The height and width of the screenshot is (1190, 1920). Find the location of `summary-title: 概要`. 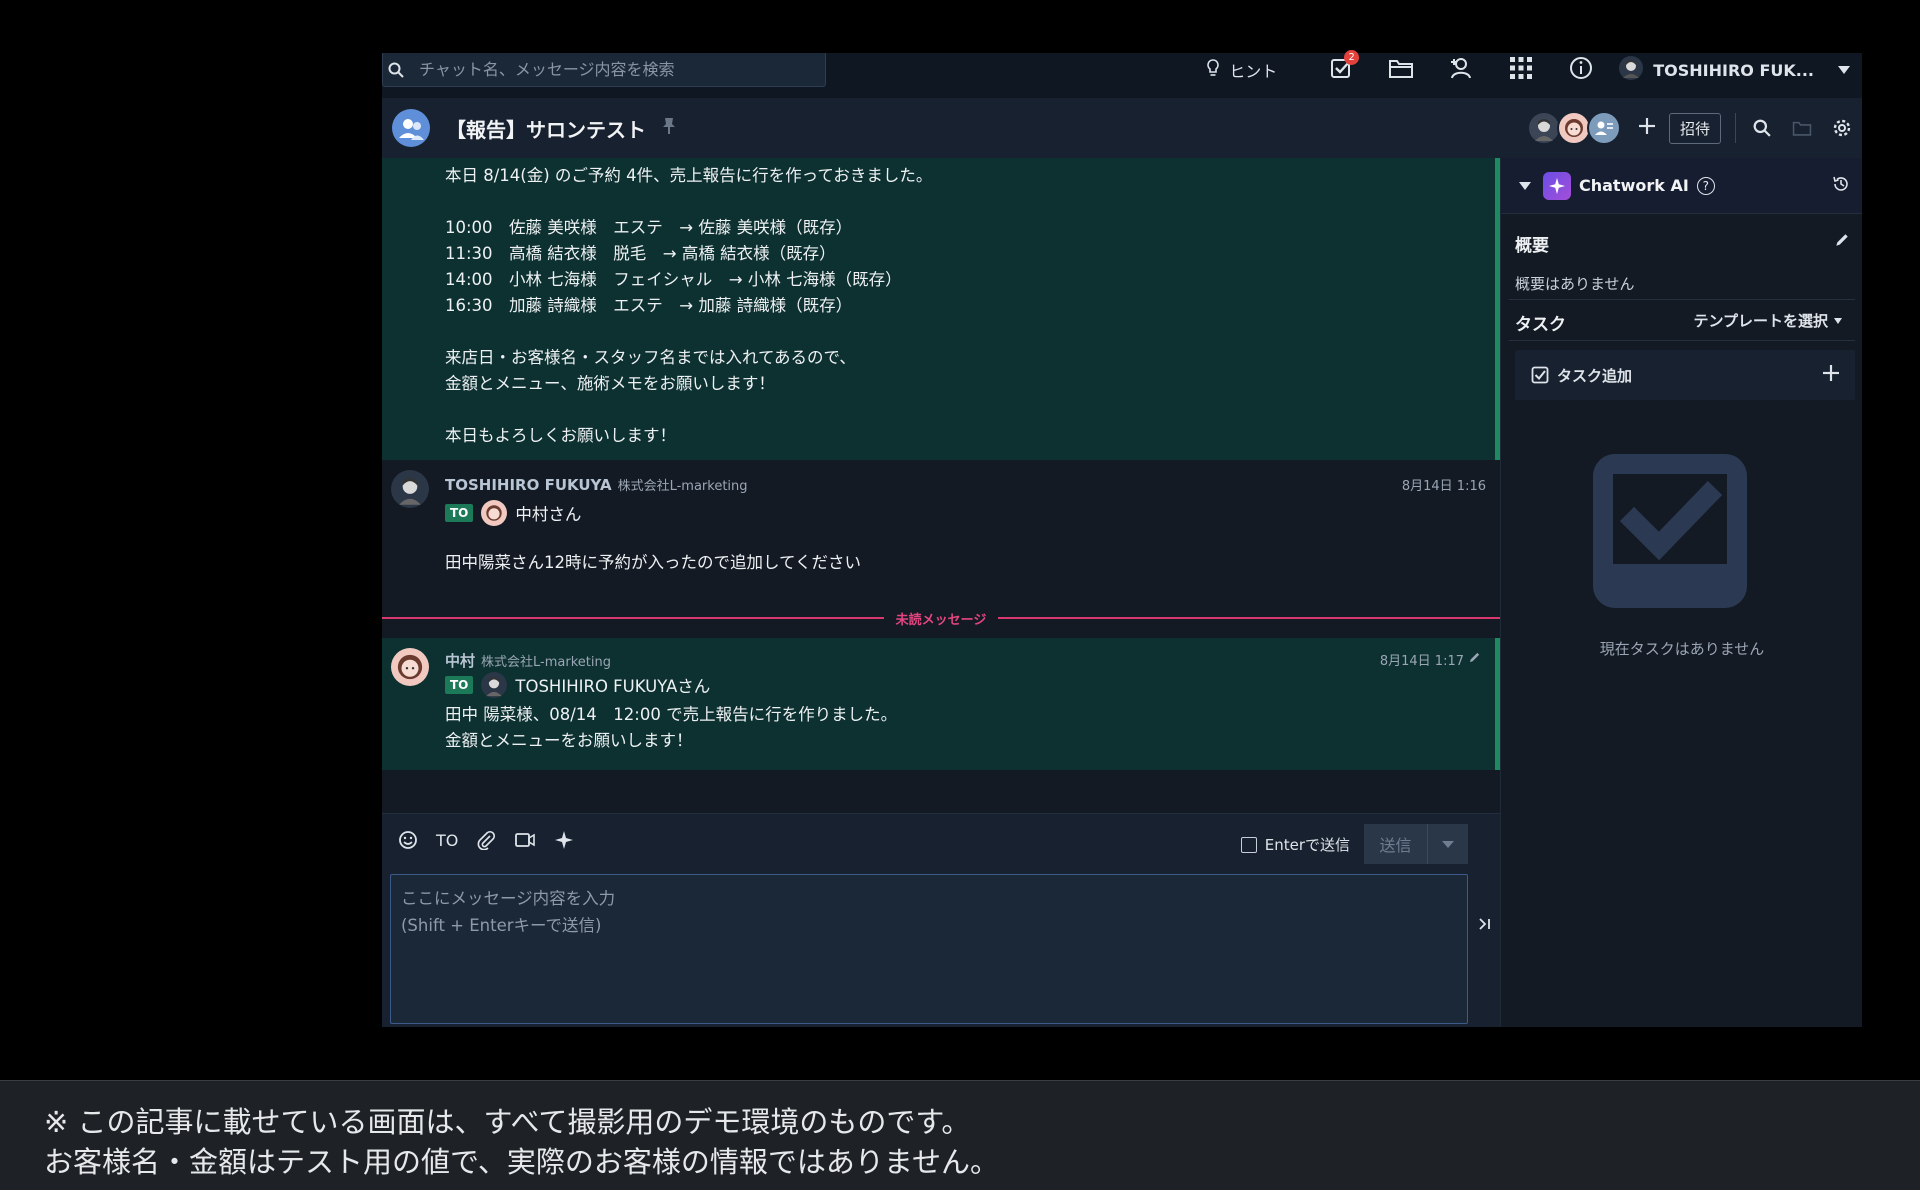

summary-title: 概要 is located at coordinates (1532, 246).